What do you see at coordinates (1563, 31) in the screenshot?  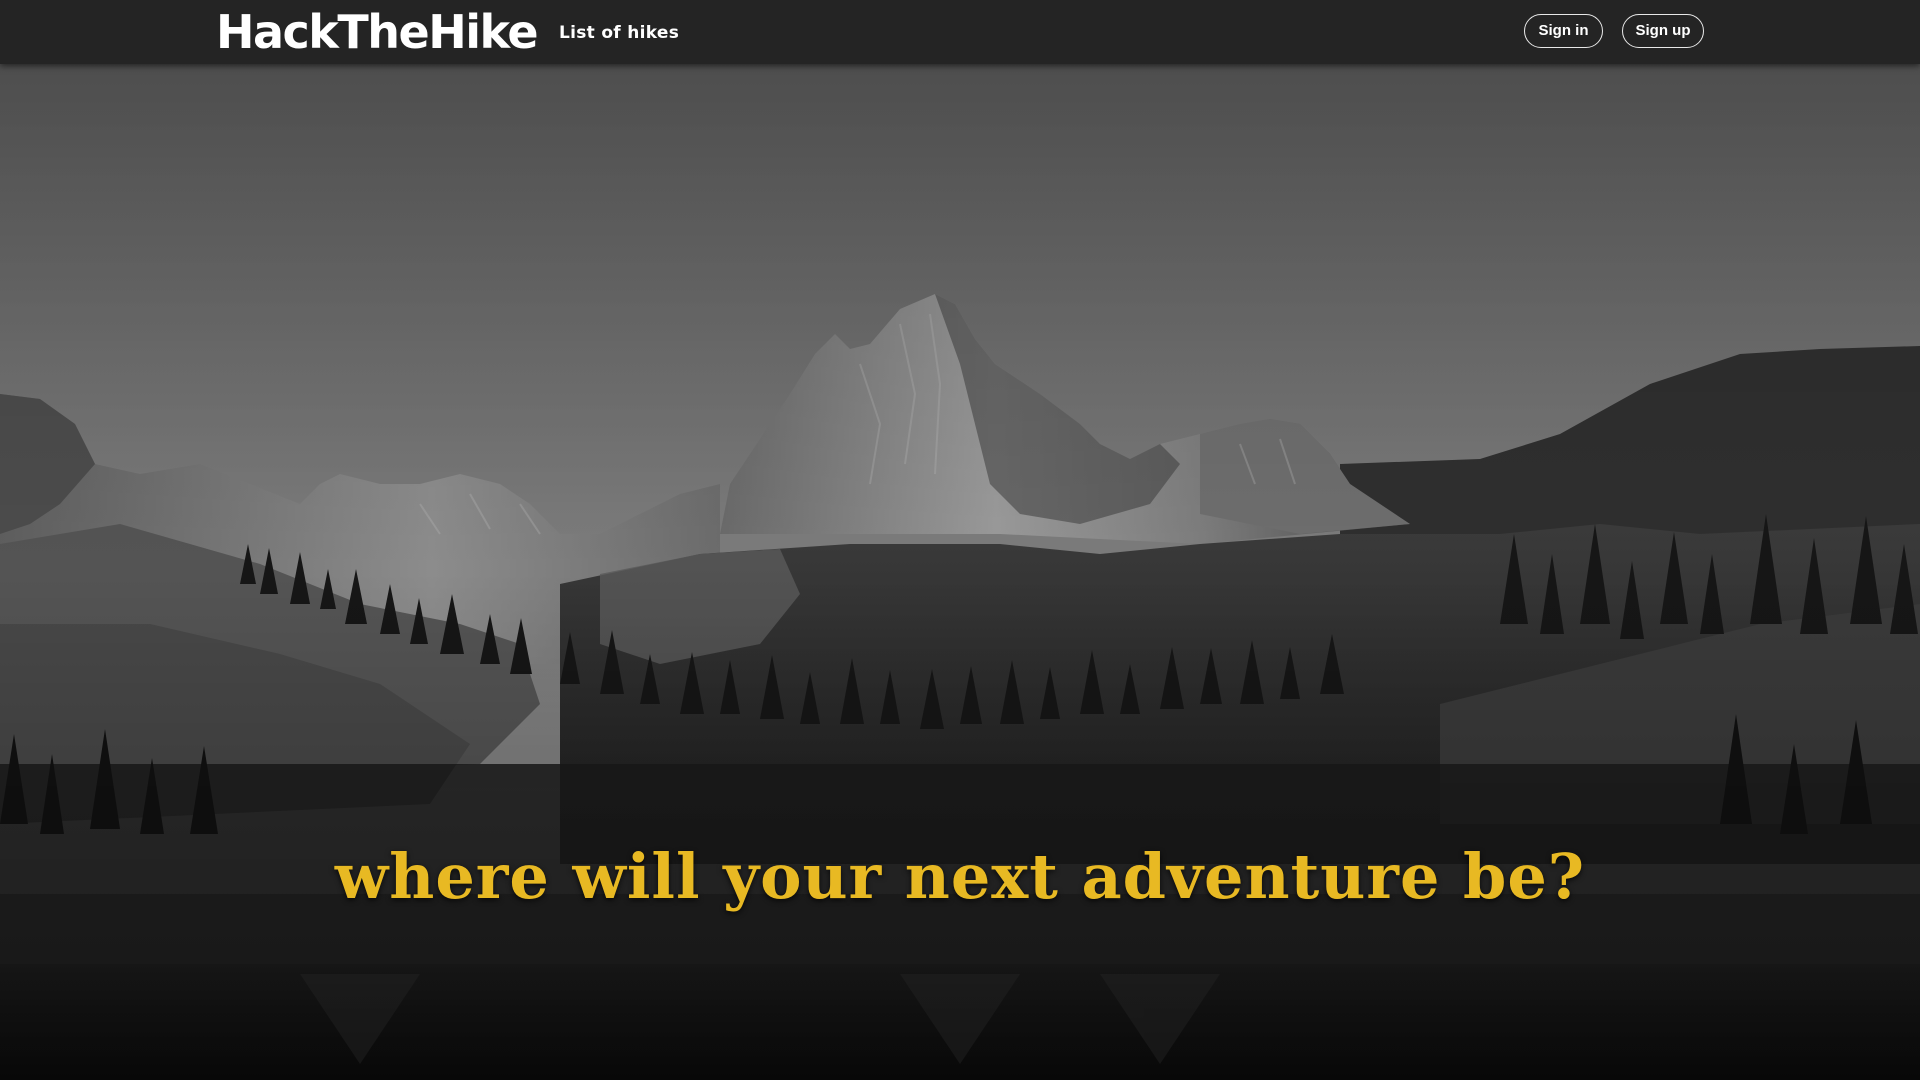 I see `sign-in-button: Sign in` at bounding box center [1563, 31].